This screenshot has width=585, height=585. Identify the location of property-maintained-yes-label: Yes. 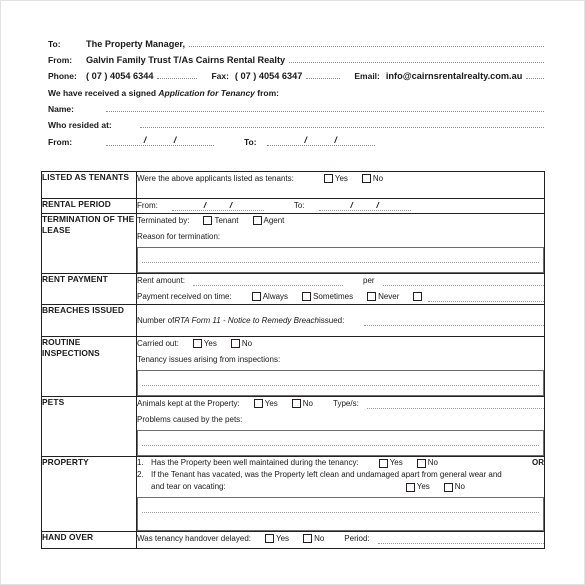
(396, 462).